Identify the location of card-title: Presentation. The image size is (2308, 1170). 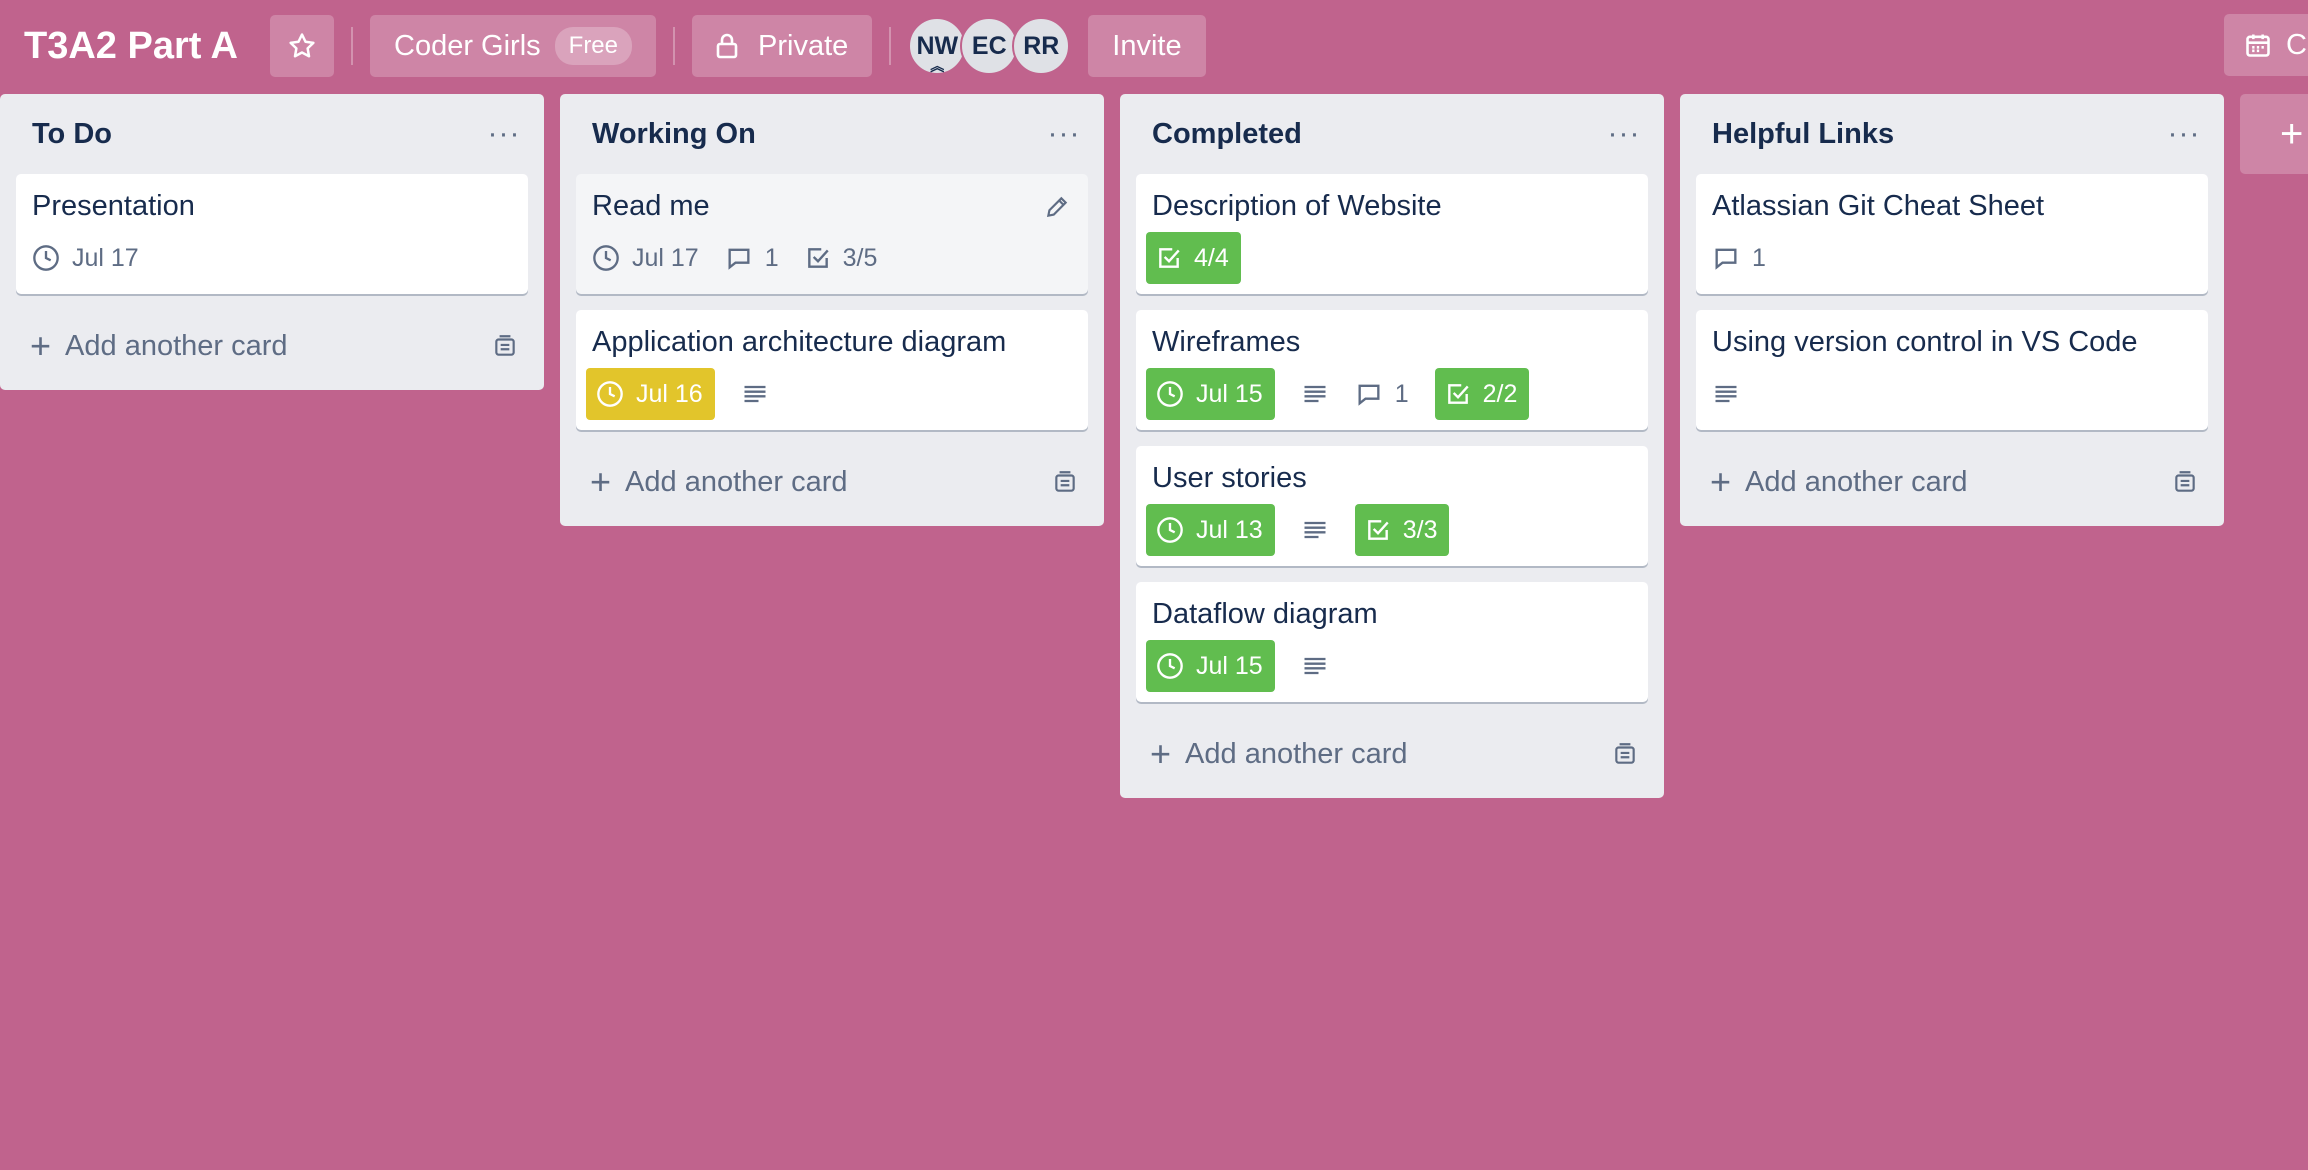
(113, 206).